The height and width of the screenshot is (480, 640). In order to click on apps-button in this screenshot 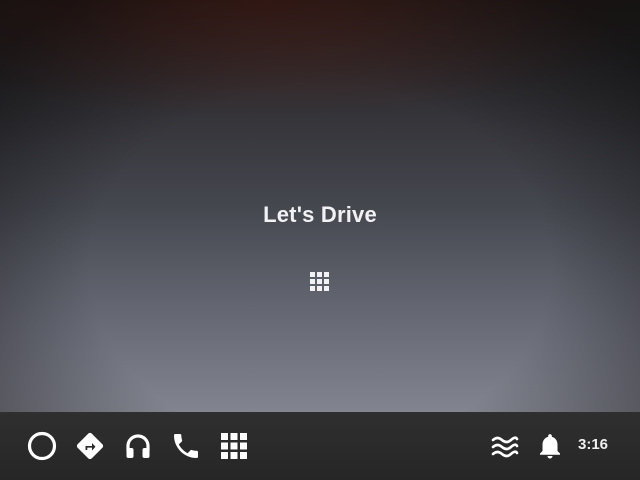, I will do `click(234, 446)`.